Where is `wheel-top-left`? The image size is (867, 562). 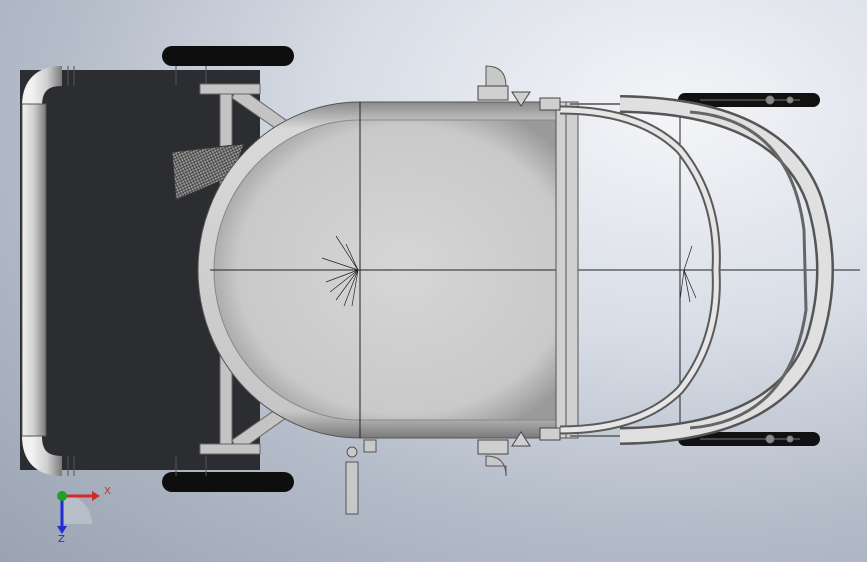
wheel-top-left is located at coordinates (228, 56).